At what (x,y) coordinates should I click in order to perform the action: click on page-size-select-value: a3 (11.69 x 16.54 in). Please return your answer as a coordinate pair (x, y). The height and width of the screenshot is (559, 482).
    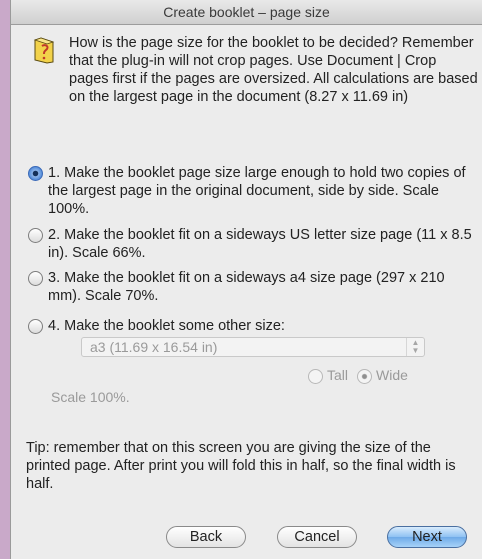
    Looking at the image, I should click on (154, 347).